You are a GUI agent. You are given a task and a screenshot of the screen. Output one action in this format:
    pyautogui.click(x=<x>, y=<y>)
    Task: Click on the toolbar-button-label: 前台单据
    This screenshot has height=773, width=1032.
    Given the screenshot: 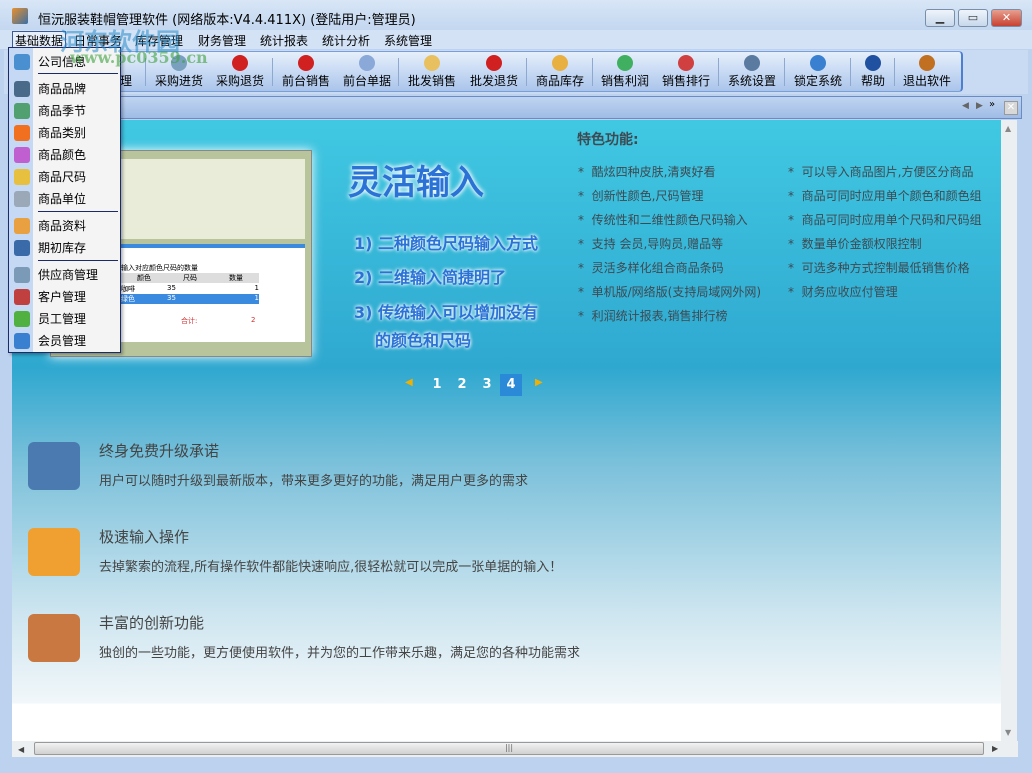 What is the action you would take?
    pyautogui.click(x=367, y=81)
    